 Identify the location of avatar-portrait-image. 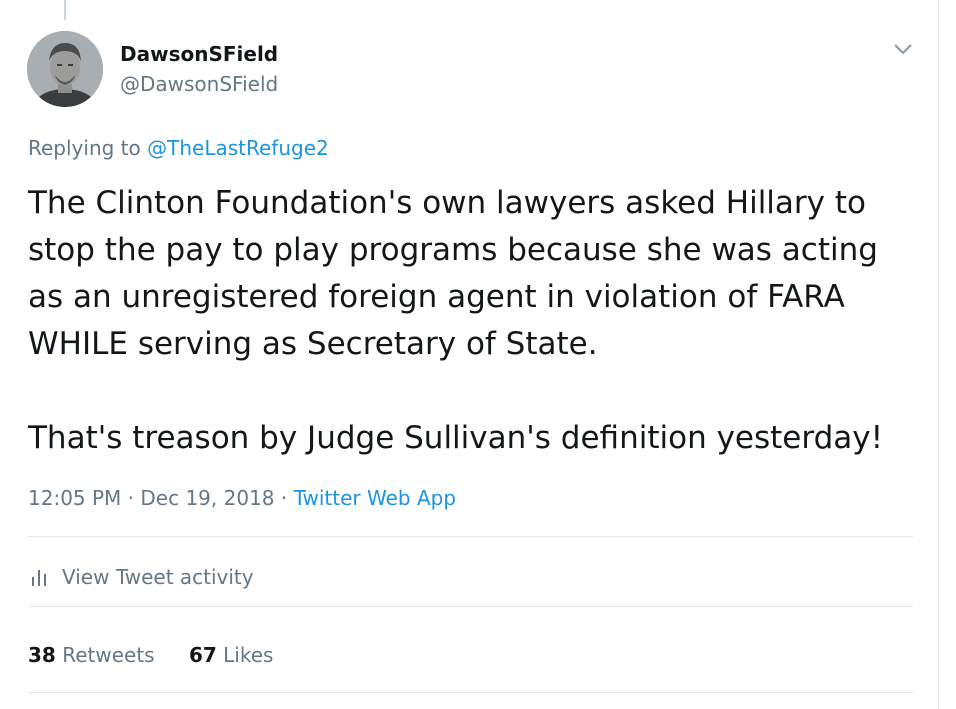
(65, 69).